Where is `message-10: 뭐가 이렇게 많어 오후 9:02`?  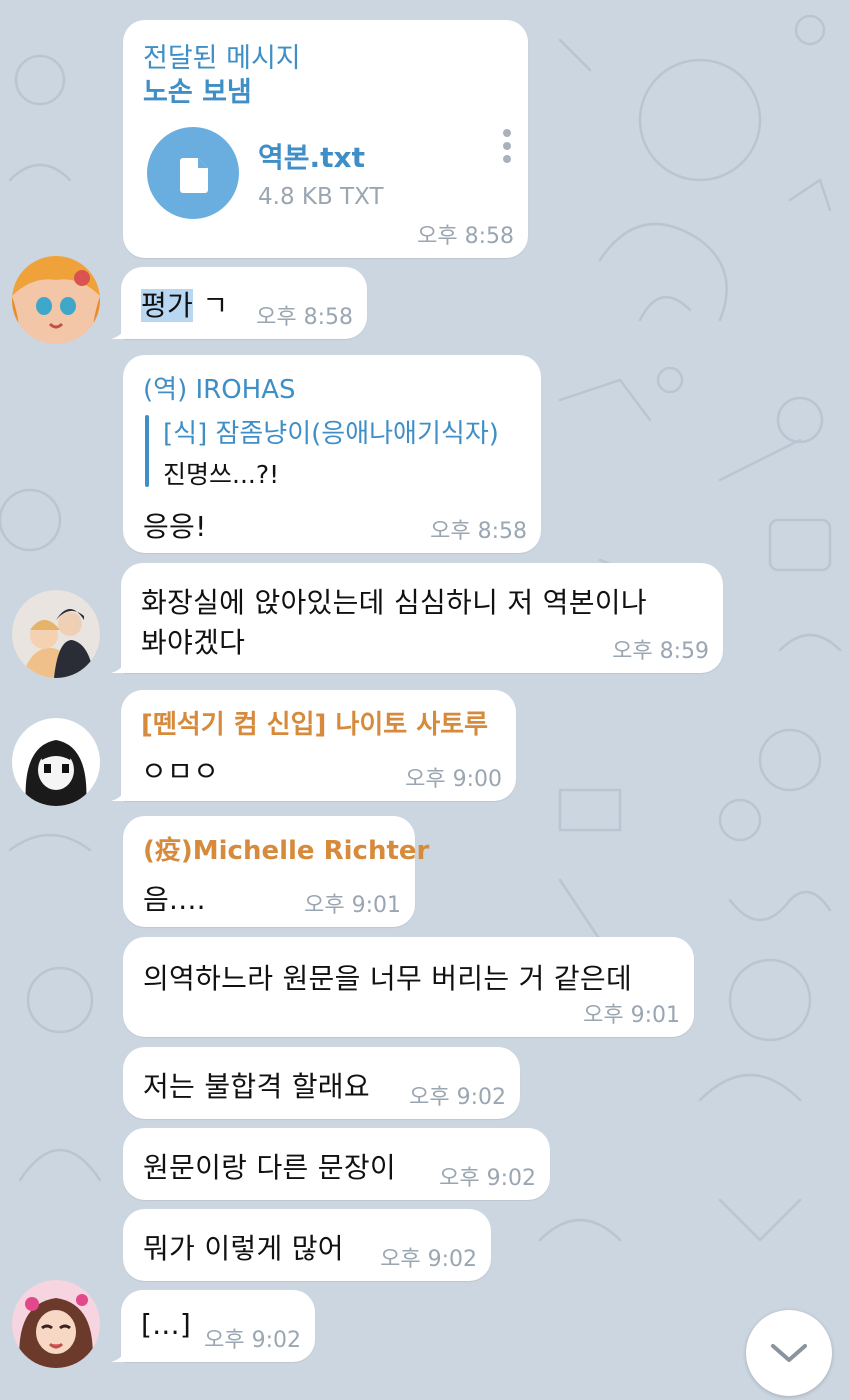 message-10: 뭐가 이렇게 많어 오후 9:02 is located at coordinates (307, 1245).